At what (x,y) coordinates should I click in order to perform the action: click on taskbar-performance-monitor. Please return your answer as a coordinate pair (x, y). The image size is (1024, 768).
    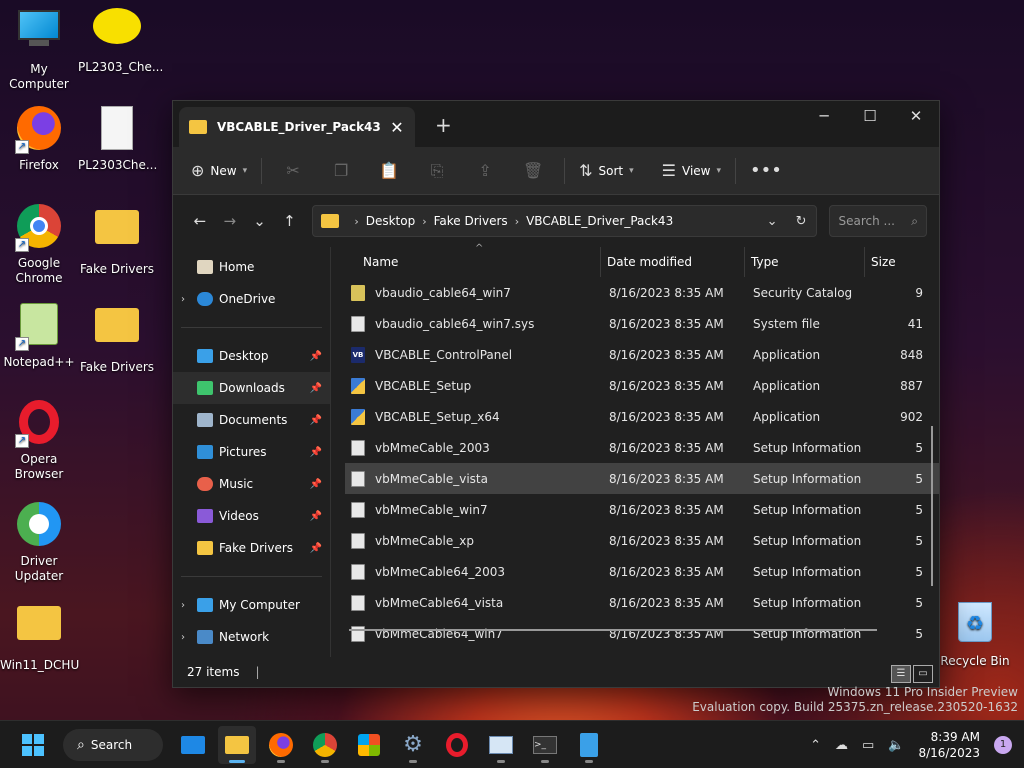
    Looking at the image, I should click on (501, 745).